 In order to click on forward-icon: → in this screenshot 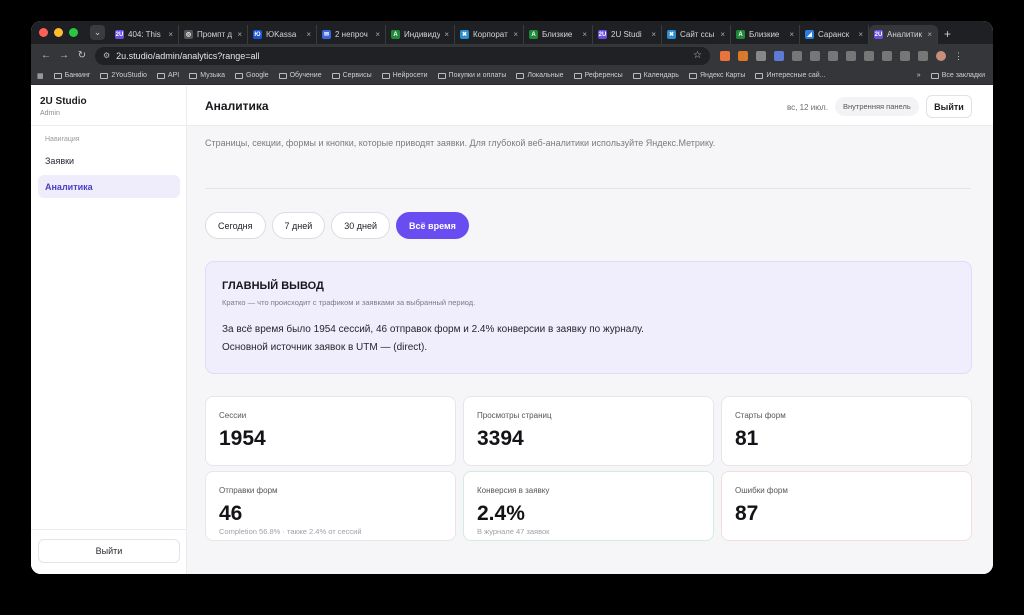, I will do `click(64, 55)`.